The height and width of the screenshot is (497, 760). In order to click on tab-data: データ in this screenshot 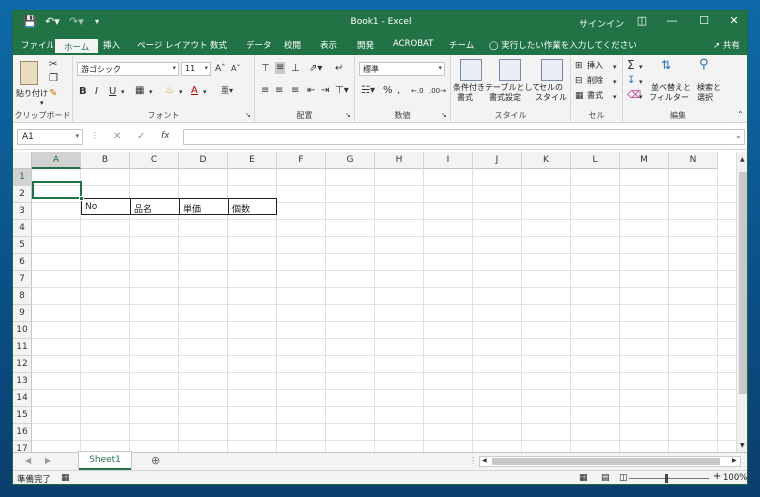, I will do `click(259, 45)`.